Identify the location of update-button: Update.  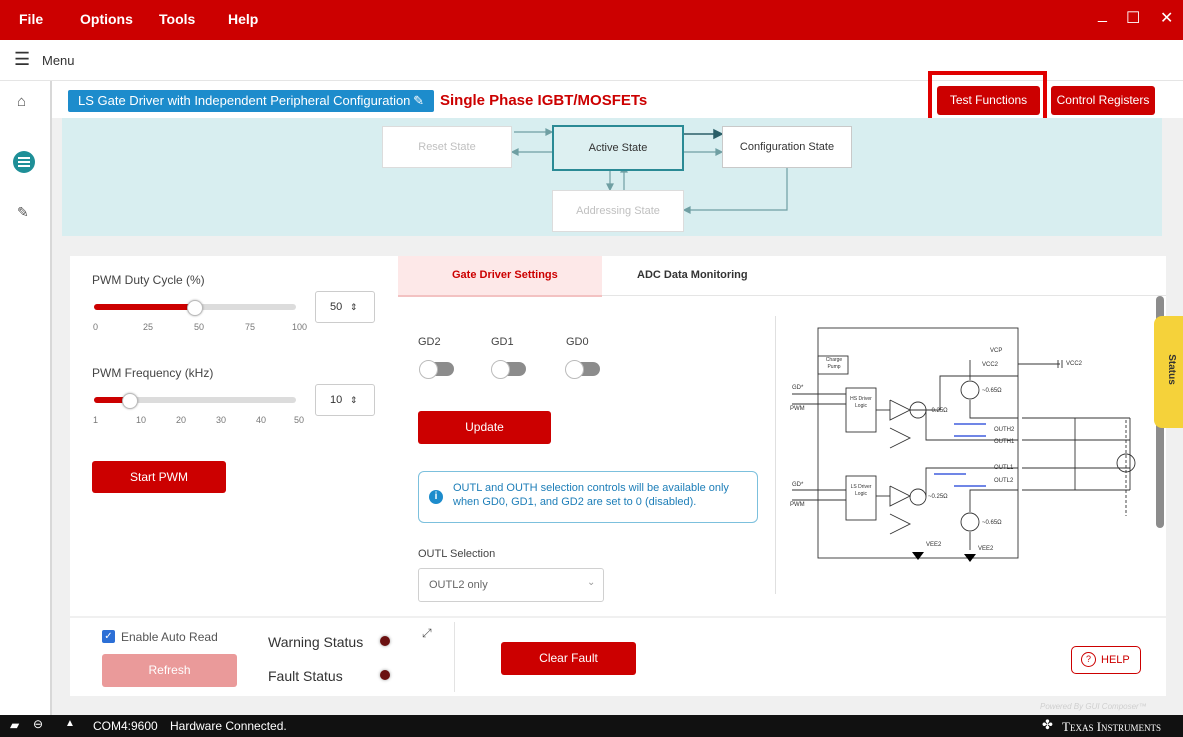
(484, 427).